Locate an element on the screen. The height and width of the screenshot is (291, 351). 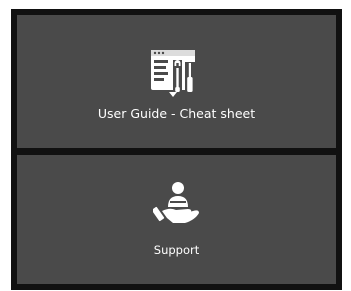
user-guide-label: User Guide - Cheat sheet is located at coordinates (176, 113).